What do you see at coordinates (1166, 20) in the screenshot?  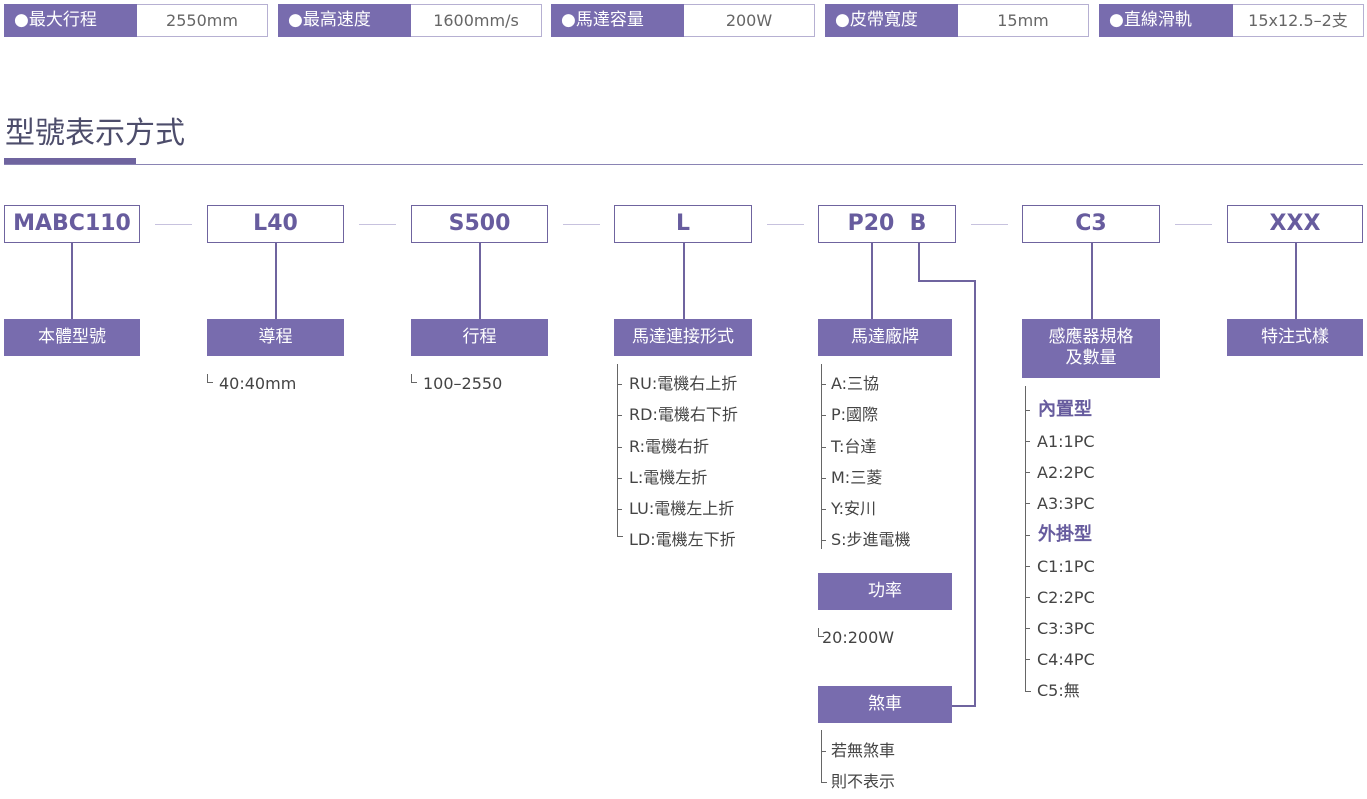 I see `spec-label: ●直線滑軌` at bounding box center [1166, 20].